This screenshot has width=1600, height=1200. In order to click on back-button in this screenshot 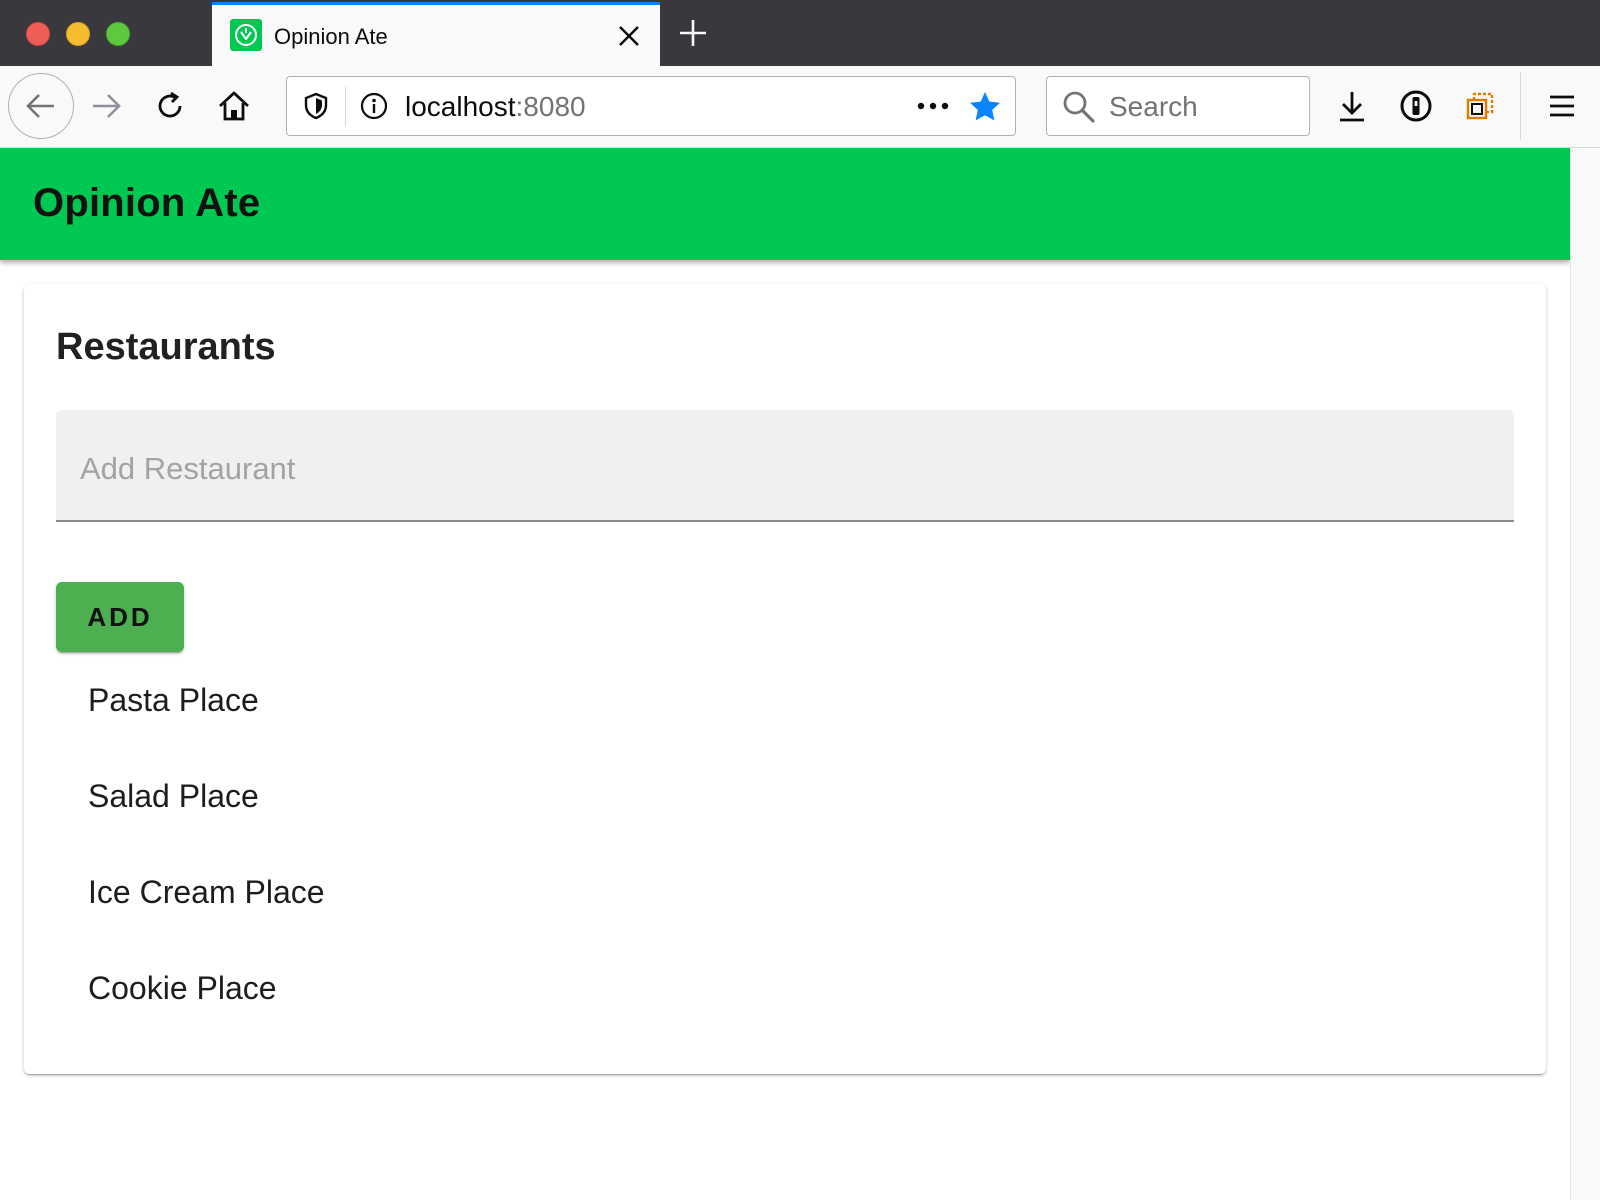, I will do `click(41, 106)`.